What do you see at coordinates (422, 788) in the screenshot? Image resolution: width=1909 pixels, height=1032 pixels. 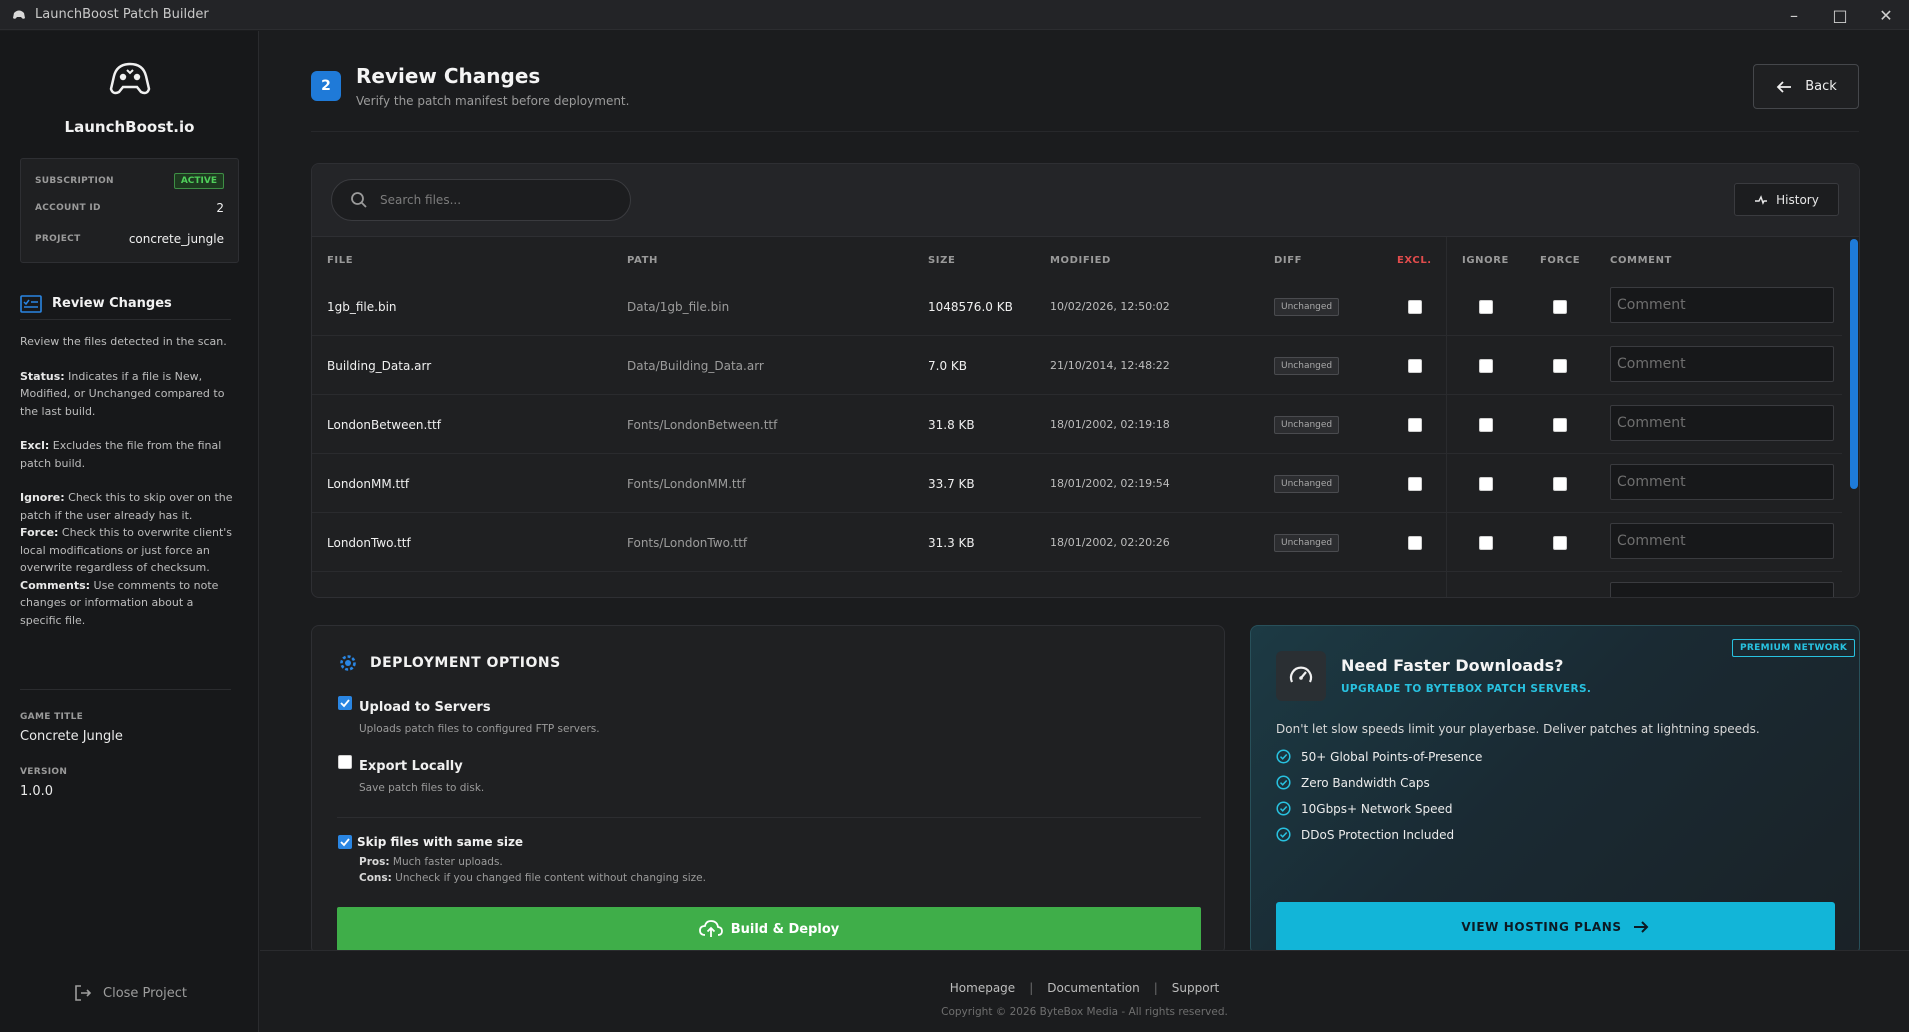 I see `export-desc: Save patch files to disk.` at bounding box center [422, 788].